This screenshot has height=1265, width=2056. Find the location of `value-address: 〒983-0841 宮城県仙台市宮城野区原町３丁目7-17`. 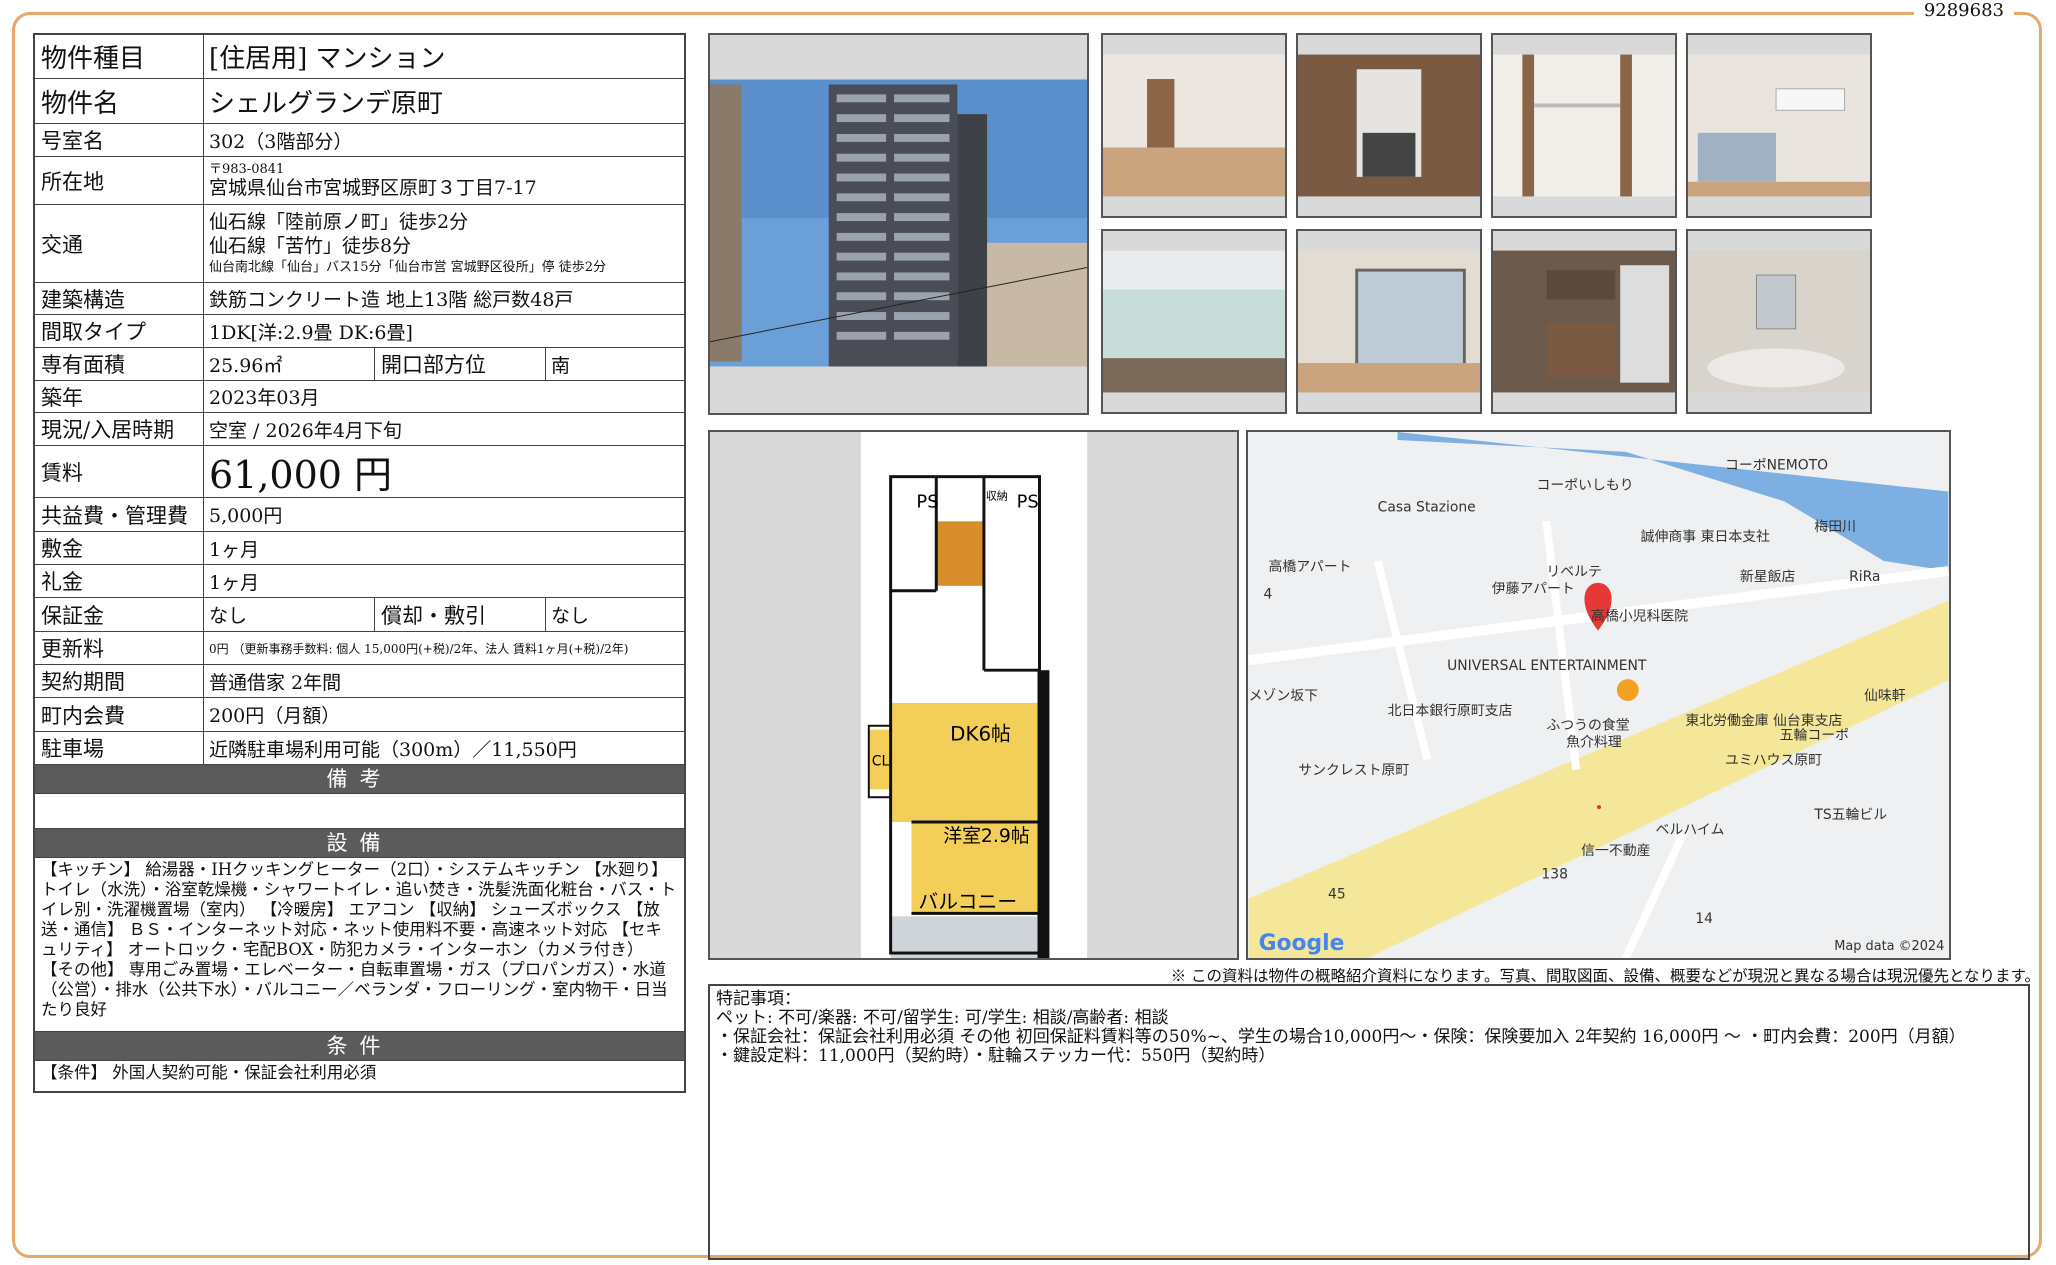

value-address: 〒983-0841 宮城県仙台市宮城野区原町３丁目7-17 is located at coordinates (444, 180).